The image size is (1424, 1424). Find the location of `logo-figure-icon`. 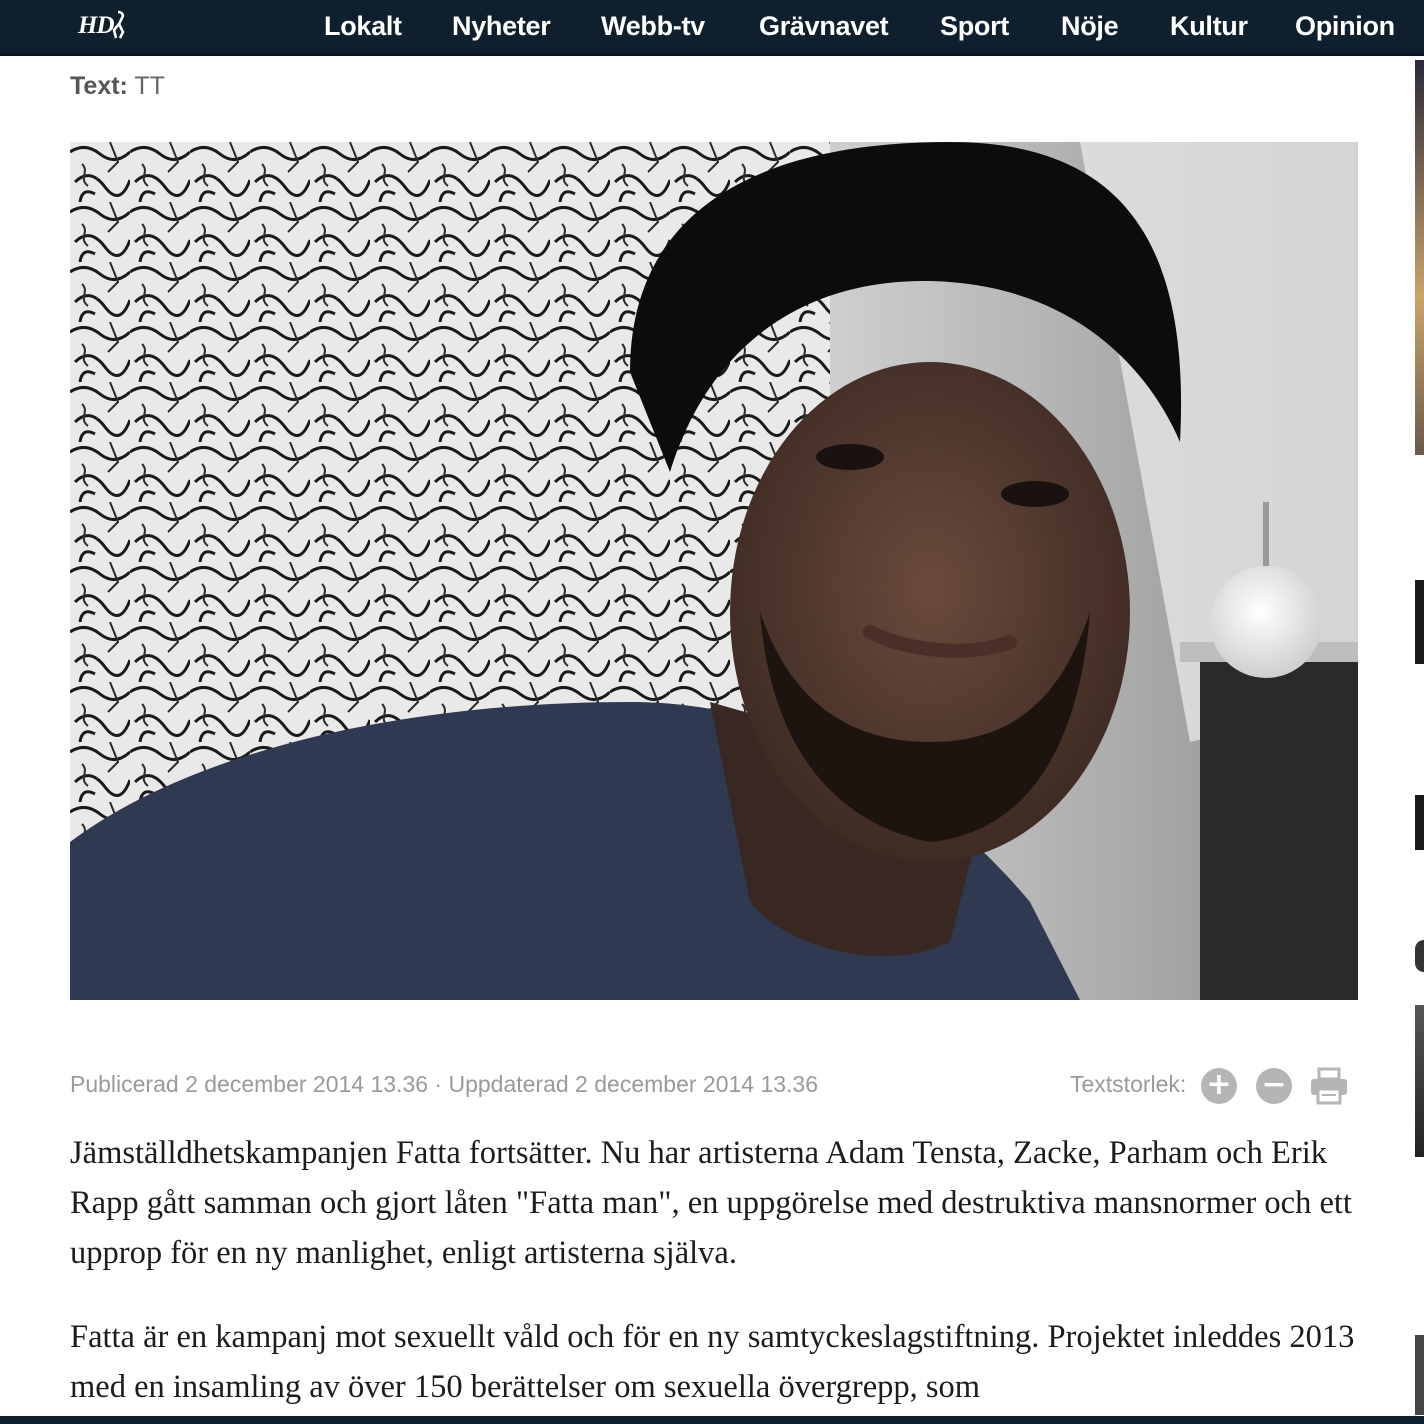

logo-figure-icon is located at coordinates (118, 24).